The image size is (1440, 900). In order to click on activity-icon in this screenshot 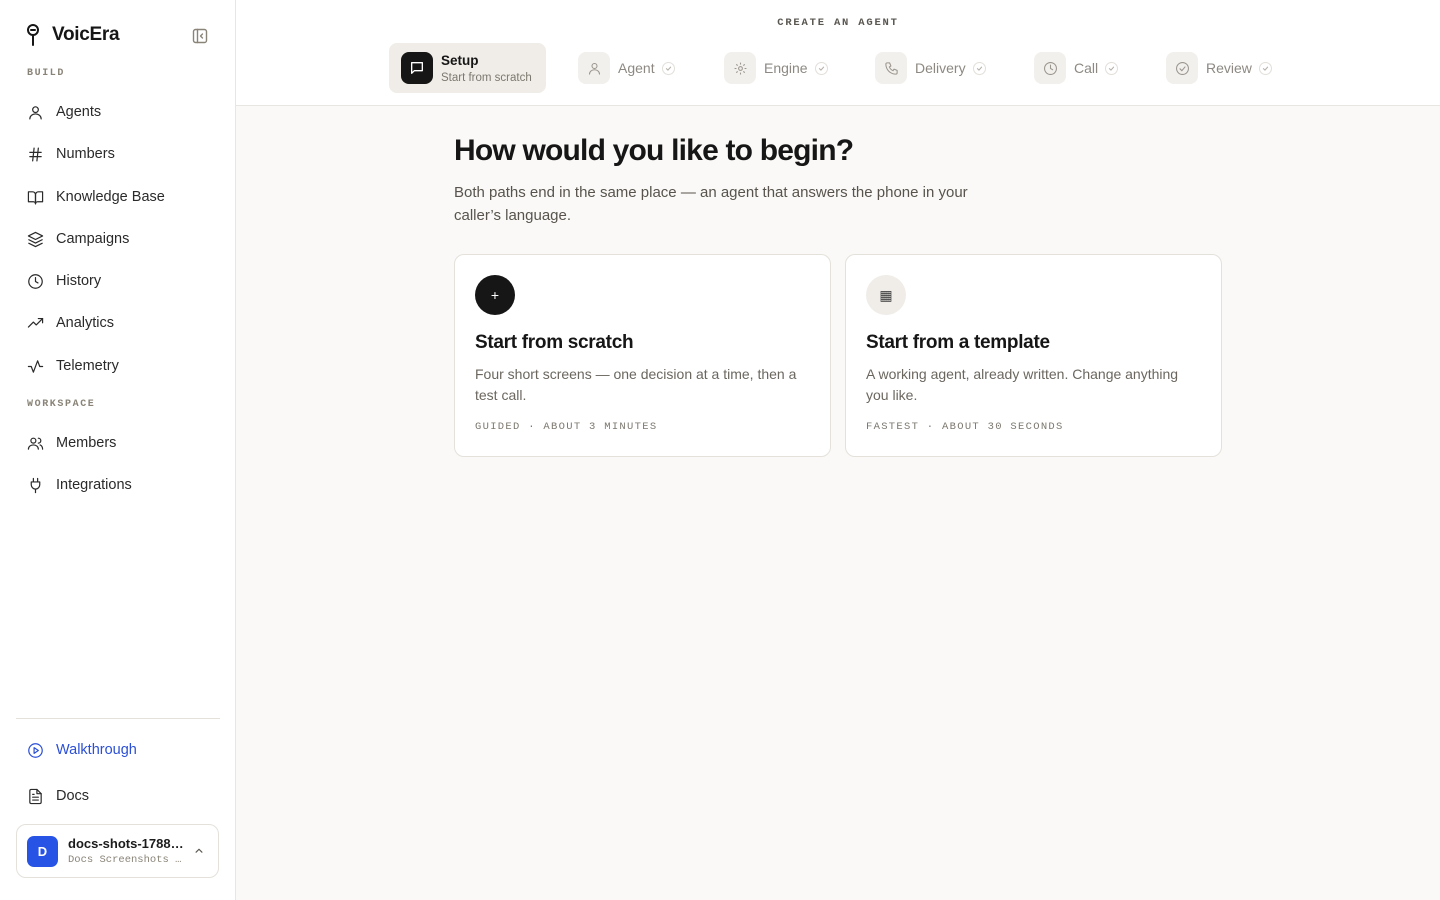, I will do `click(35, 366)`.